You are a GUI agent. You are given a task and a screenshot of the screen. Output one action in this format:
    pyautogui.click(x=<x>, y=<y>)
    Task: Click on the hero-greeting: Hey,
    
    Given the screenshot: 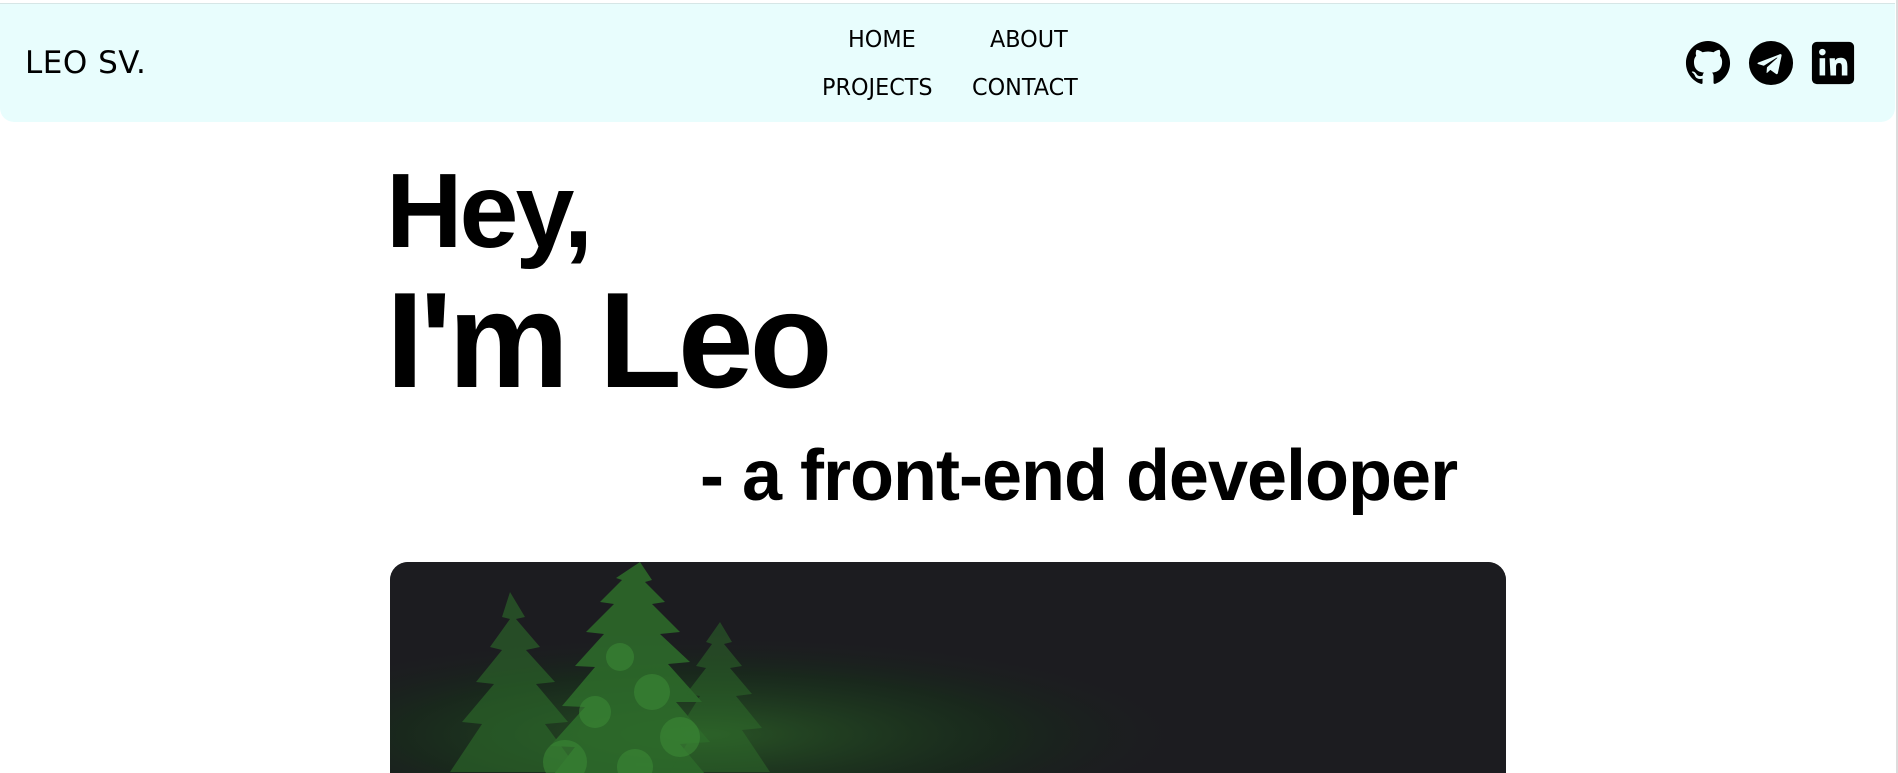 What is the action you would take?
    pyautogui.click(x=489, y=211)
    